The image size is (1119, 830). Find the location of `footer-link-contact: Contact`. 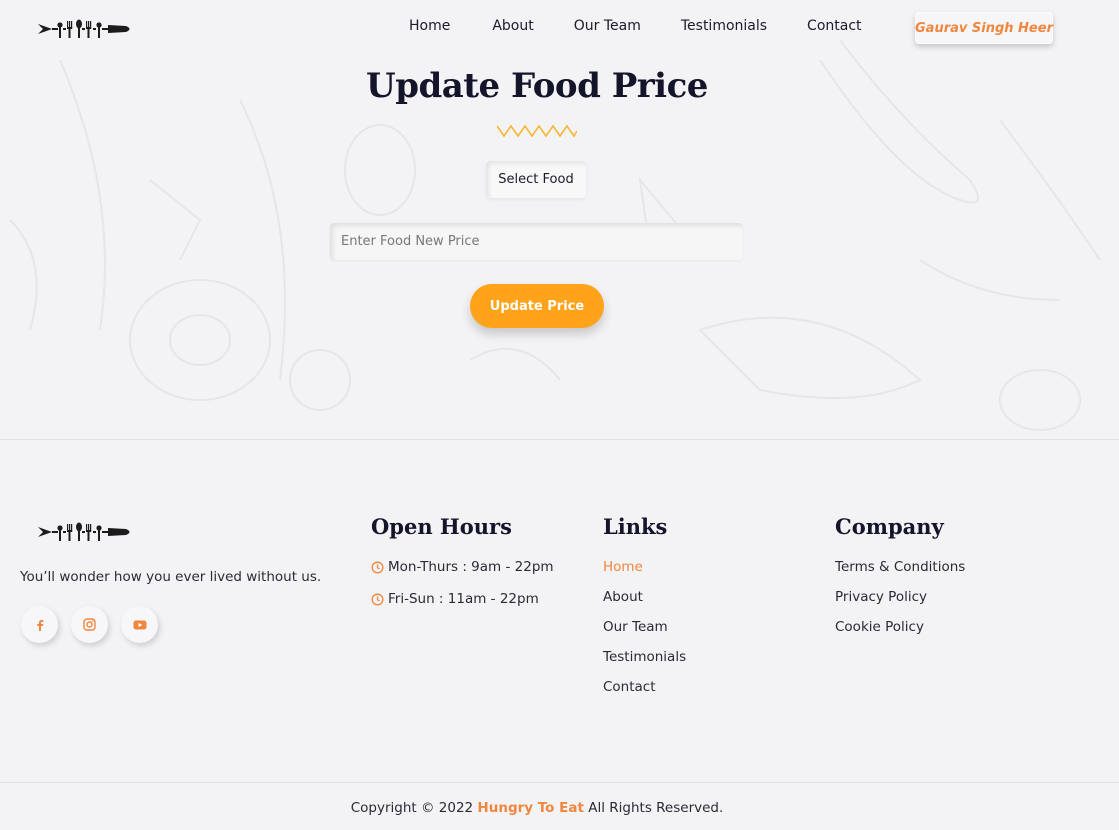

footer-link-contact: Contact is located at coordinates (629, 687).